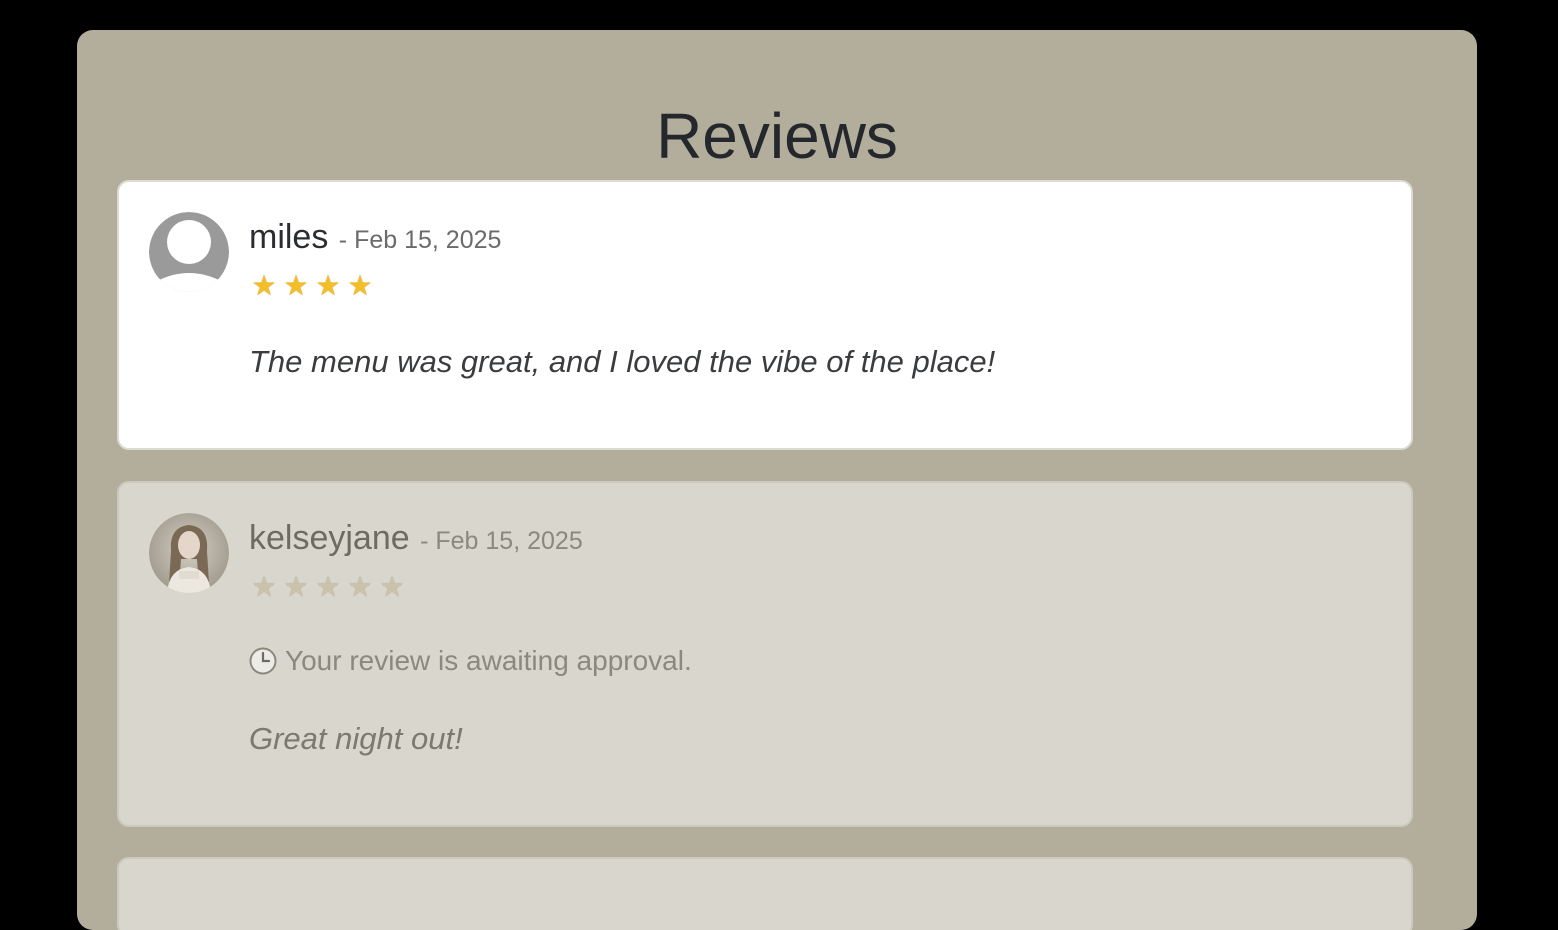 The height and width of the screenshot is (930, 1558). I want to click on approval-status: Your review is awaiting approval., so click(470, 661).